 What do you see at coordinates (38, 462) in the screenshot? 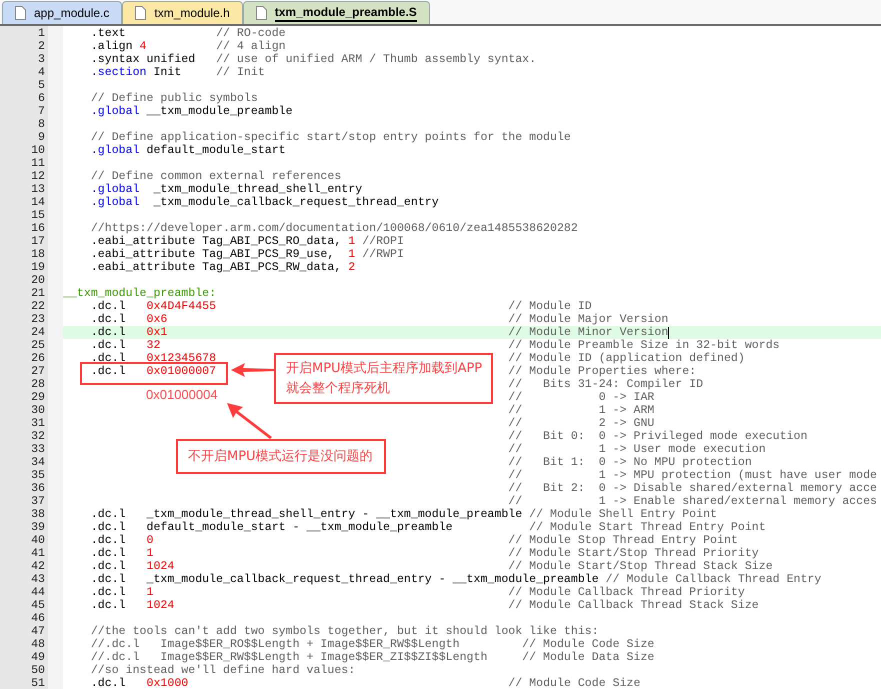
I see `line-number: 34` at bounding box center [38, 462].